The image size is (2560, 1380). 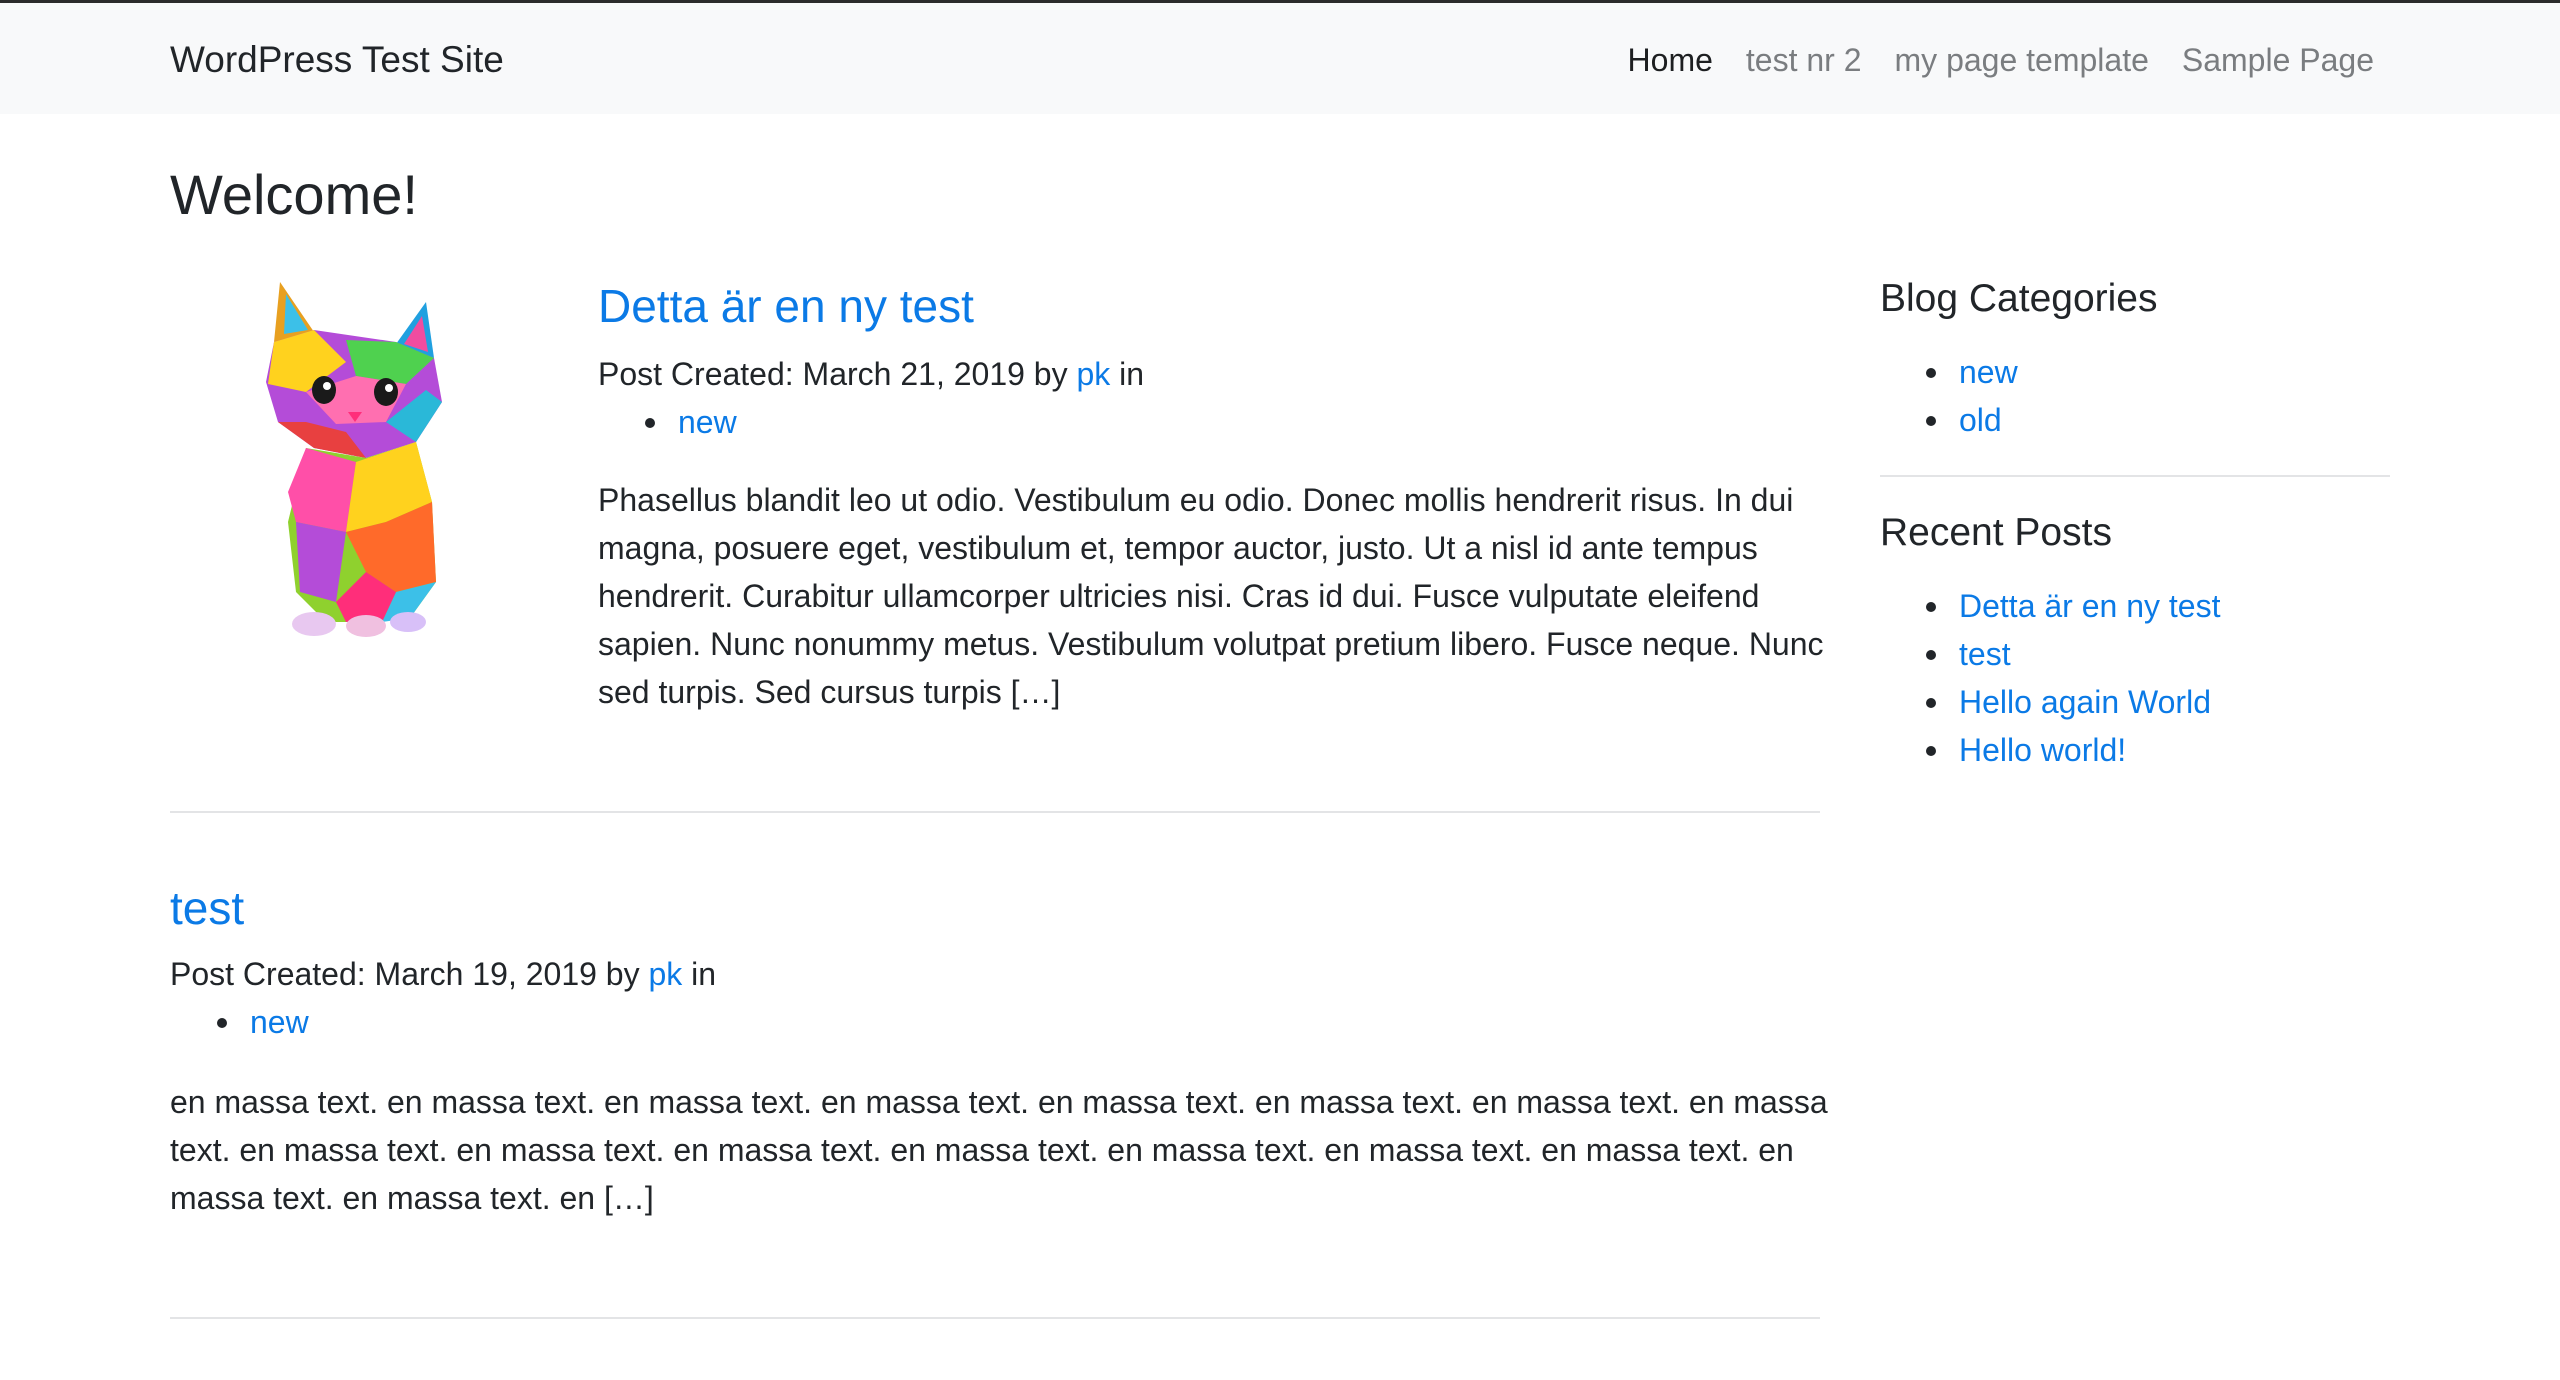 I want to click on post-thumbnail-link, so click(x=366, y=457).